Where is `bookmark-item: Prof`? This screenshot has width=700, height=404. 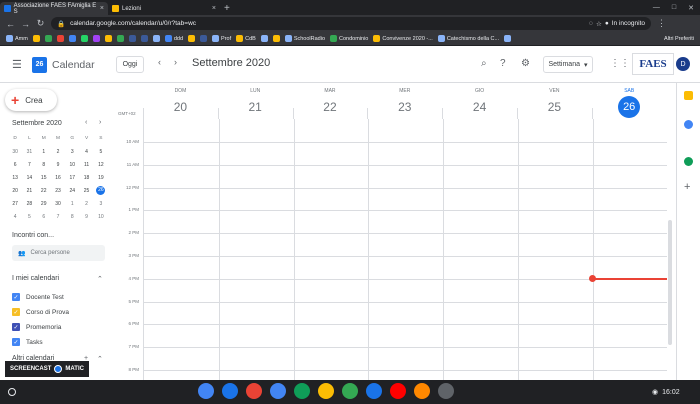 bookmark-item: Prof is located at coordinates (221, 38).